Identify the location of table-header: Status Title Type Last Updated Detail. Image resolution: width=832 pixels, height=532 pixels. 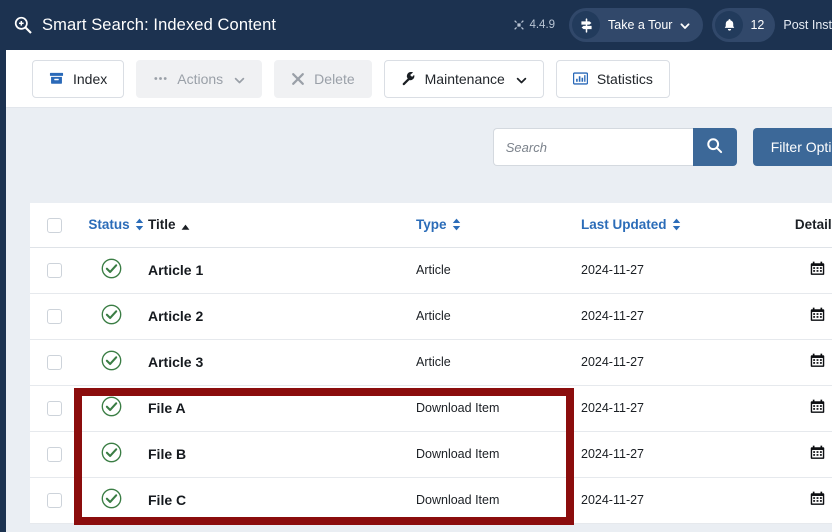
(431, 225).